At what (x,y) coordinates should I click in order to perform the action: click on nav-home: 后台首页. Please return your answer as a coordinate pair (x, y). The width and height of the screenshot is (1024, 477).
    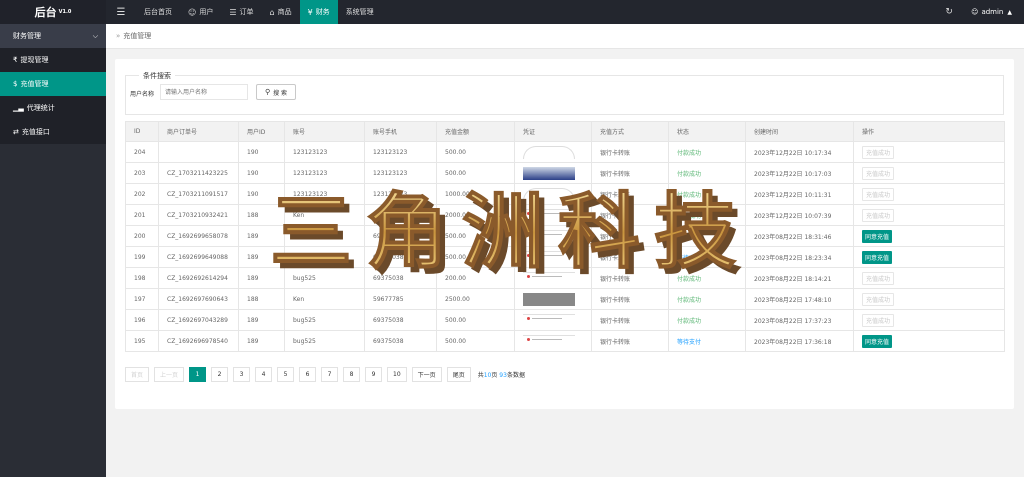
    Looking at the image, I should click on (158, 12).